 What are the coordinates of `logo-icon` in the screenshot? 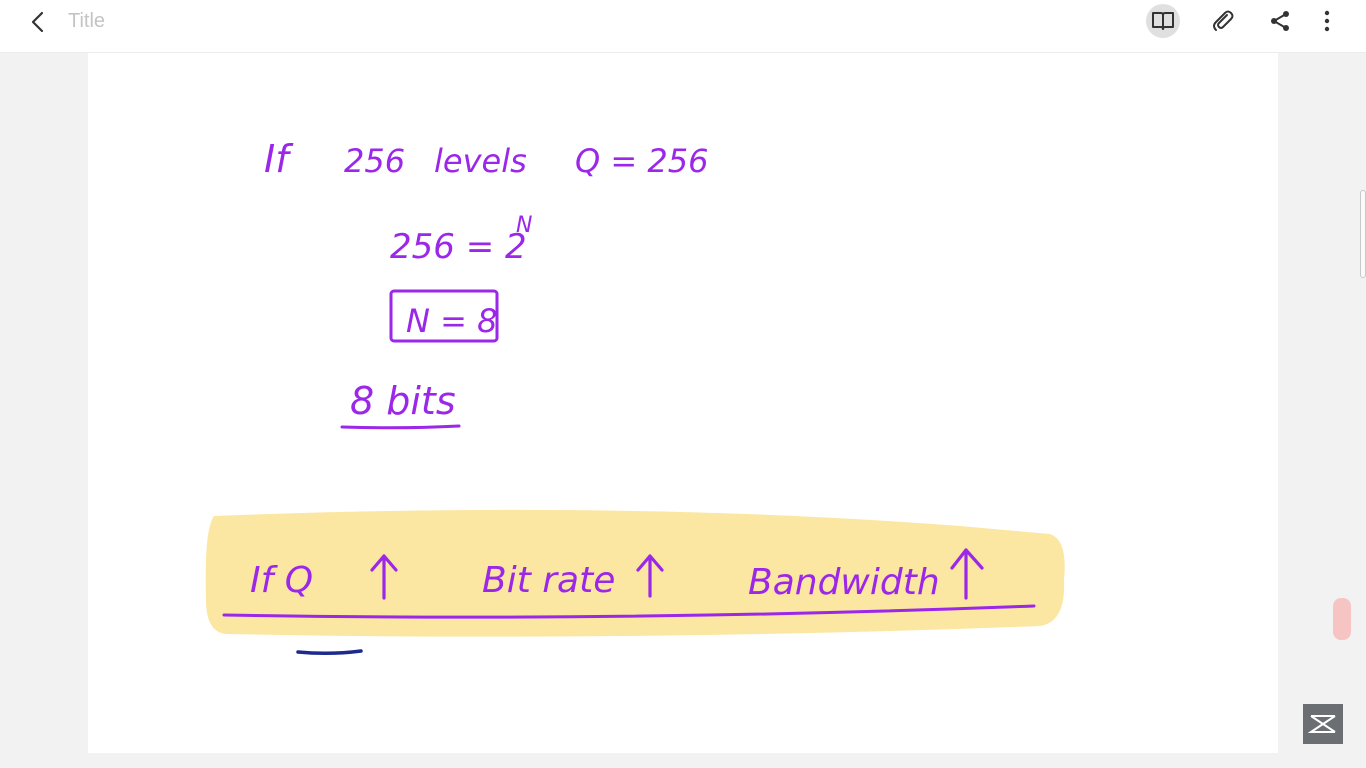 It's located at (1322, 724).